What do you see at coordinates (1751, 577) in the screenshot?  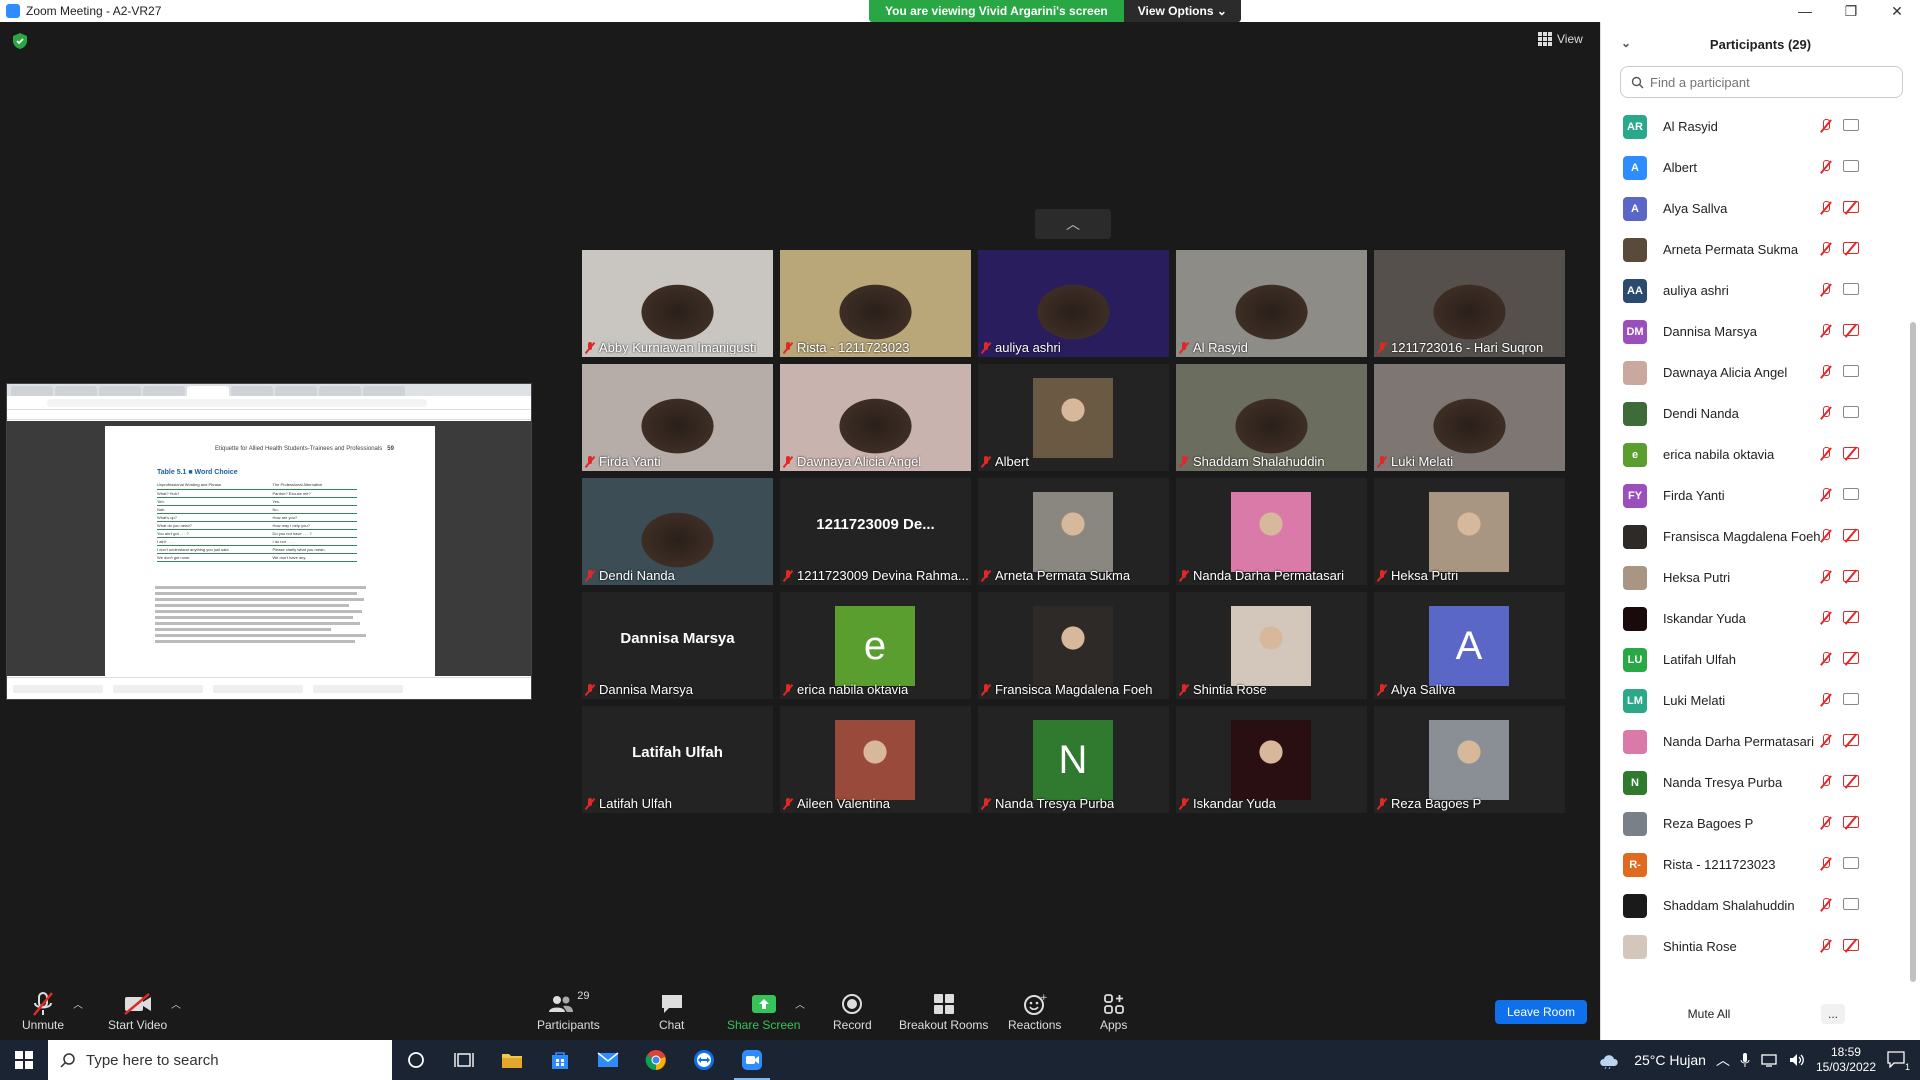 I see `participant-row: Heksa Putri` at bounding box center [1751, 577].